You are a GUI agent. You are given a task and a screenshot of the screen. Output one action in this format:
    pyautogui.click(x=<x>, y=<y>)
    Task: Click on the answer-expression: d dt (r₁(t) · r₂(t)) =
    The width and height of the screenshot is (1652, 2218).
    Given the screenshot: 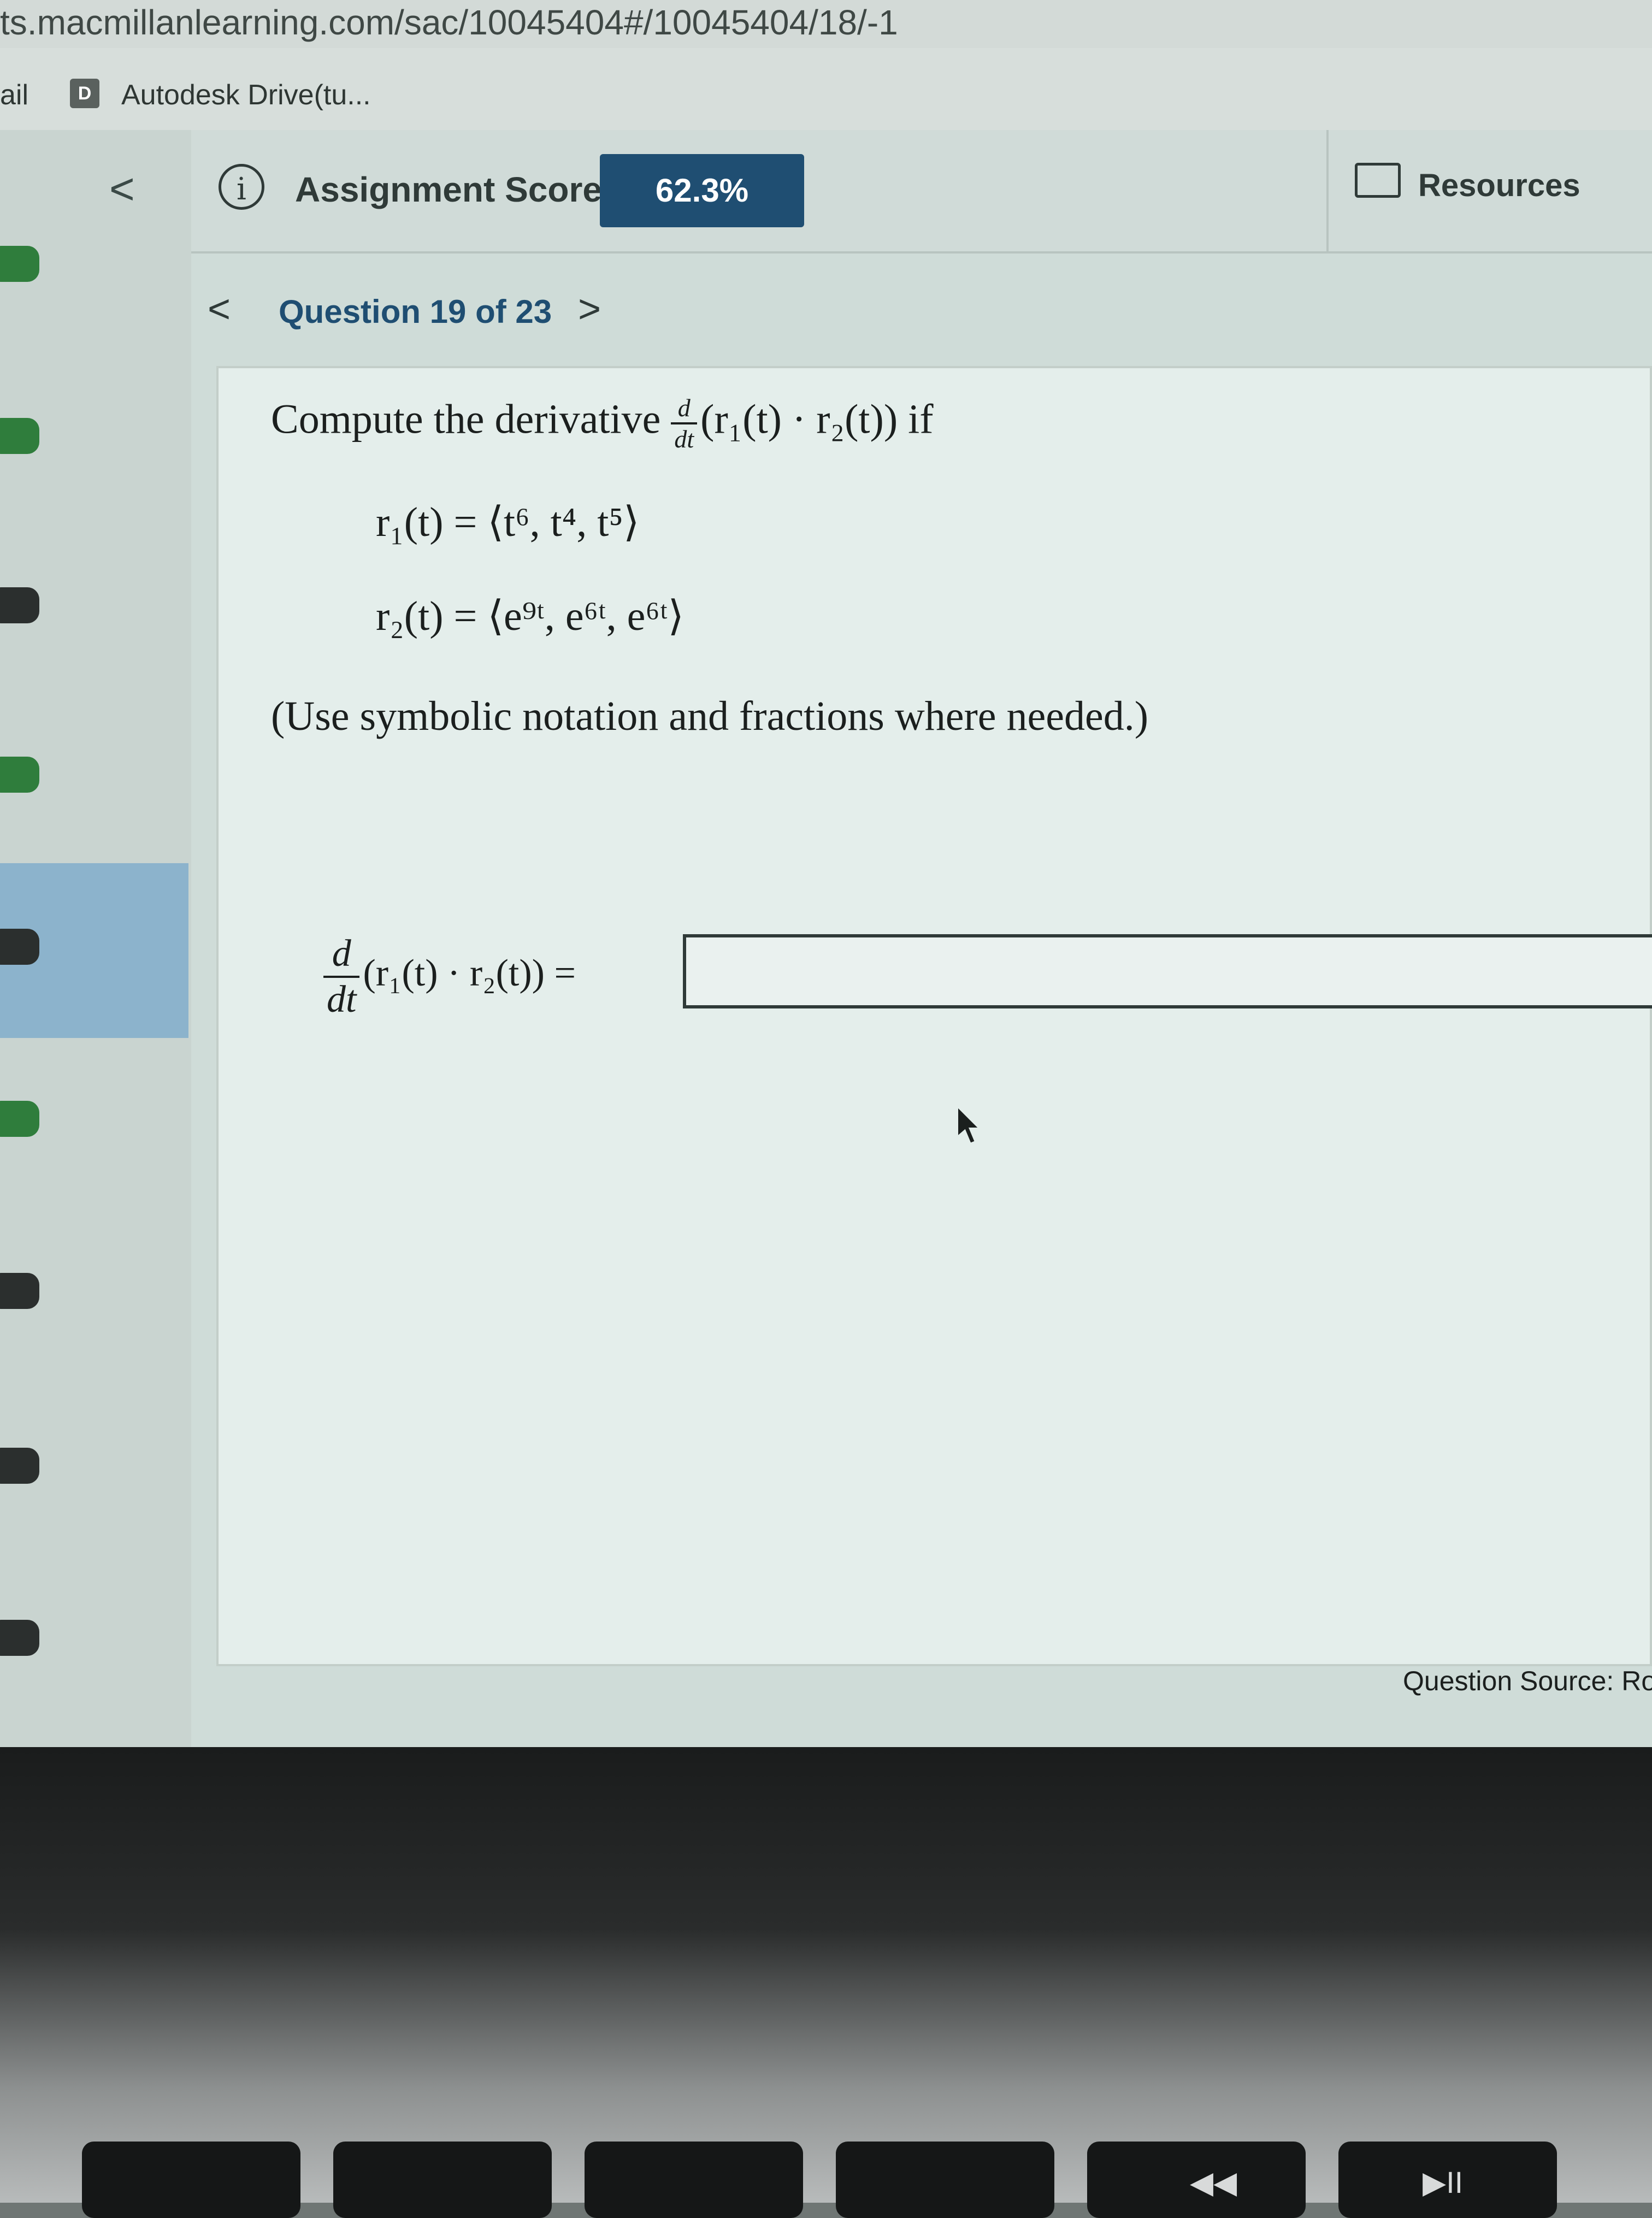 What is the action you would take?
    pyautogui.click(x=449, y=977)
    